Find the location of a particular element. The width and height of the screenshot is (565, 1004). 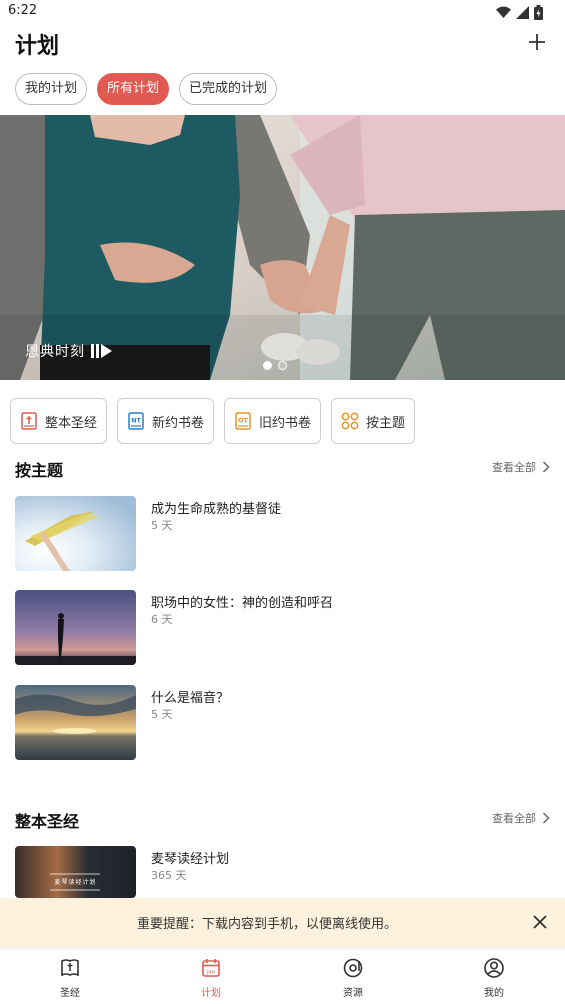

svg-text: Jan is located at coordinates (210, 973).